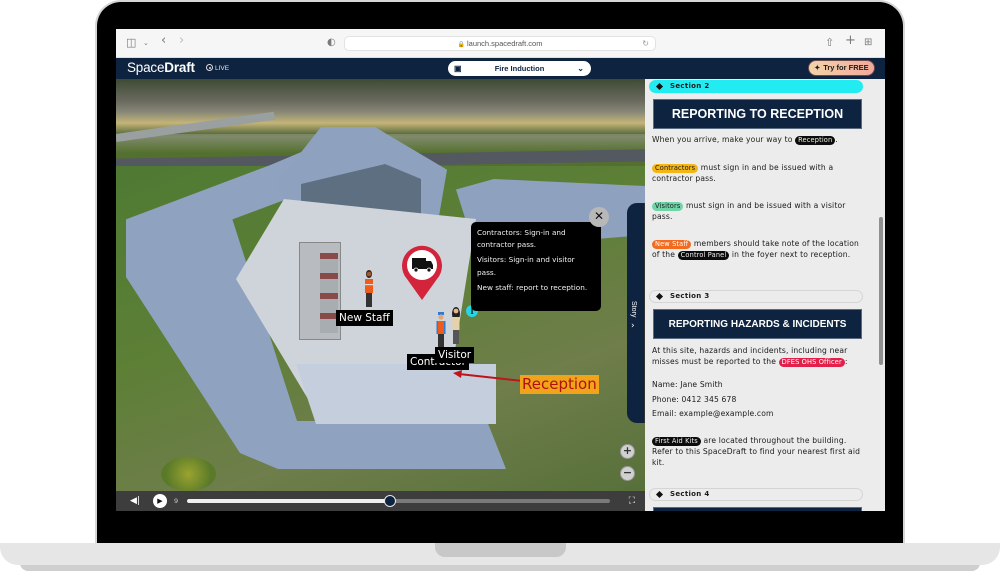  I want to click on contractors-tag: Contractors, so click(675, 168).